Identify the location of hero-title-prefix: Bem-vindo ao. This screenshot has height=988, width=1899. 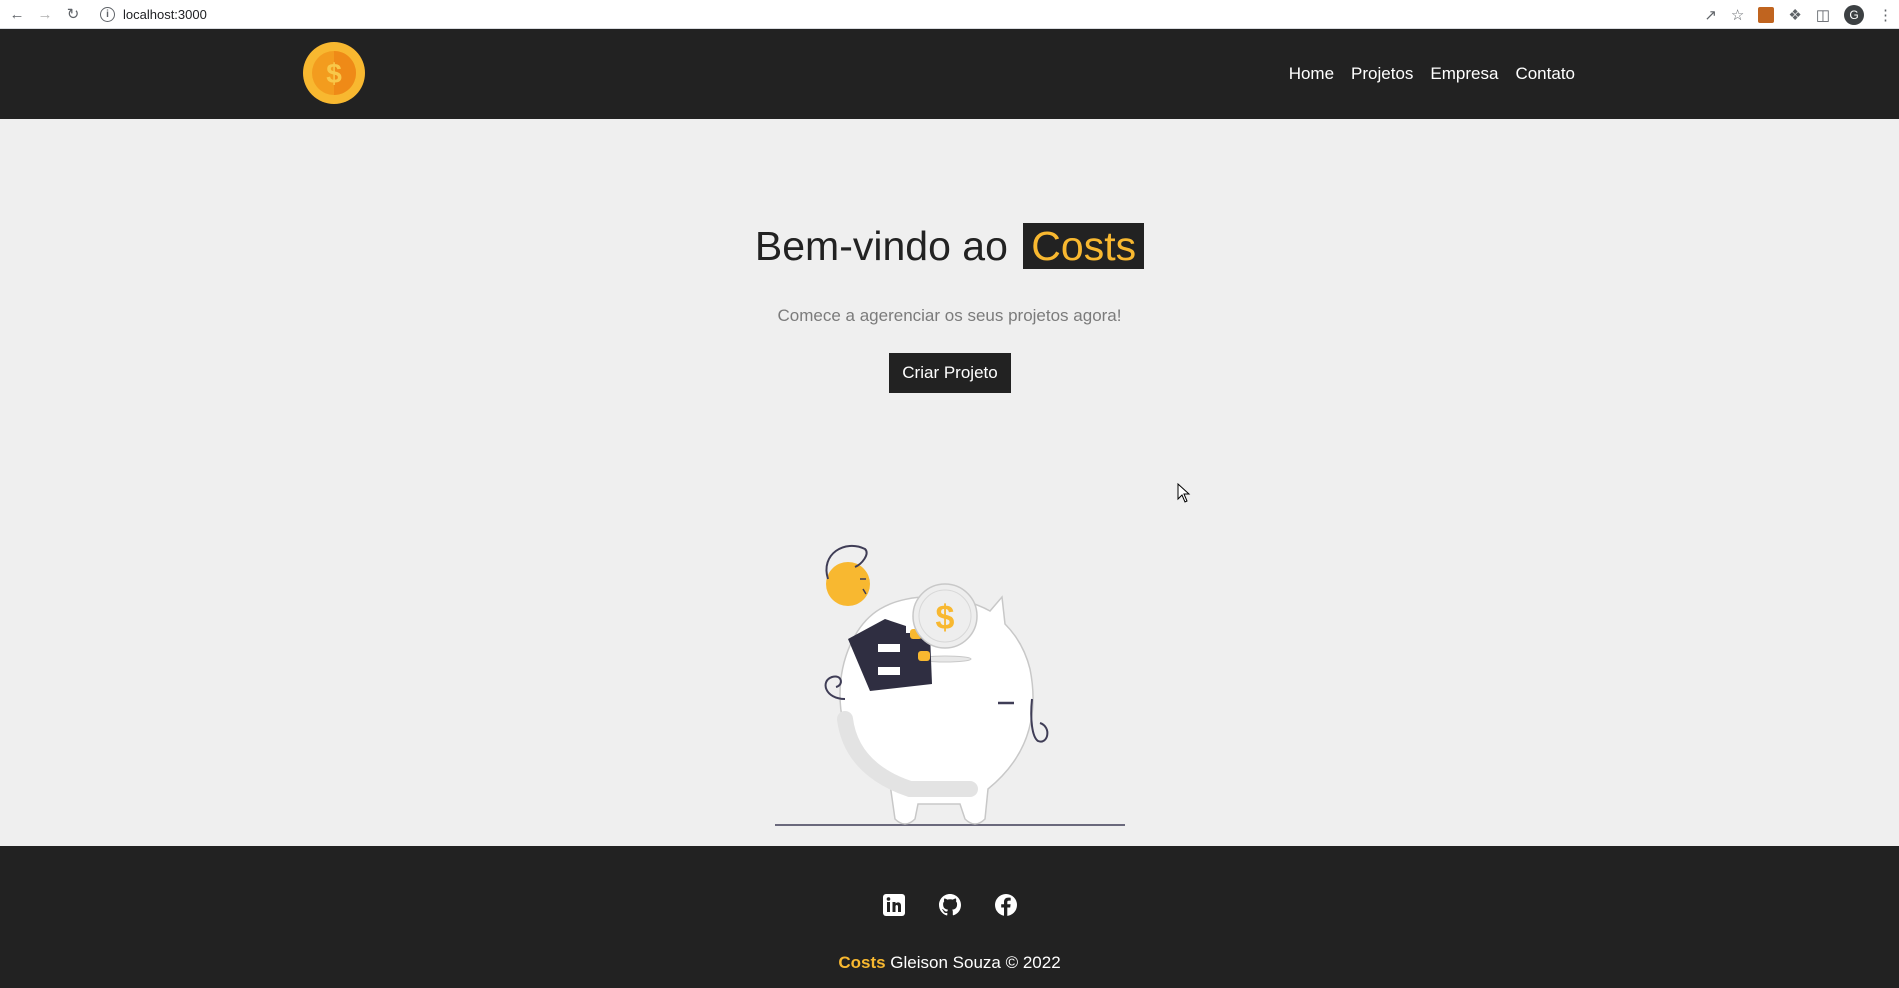
(881, 246).